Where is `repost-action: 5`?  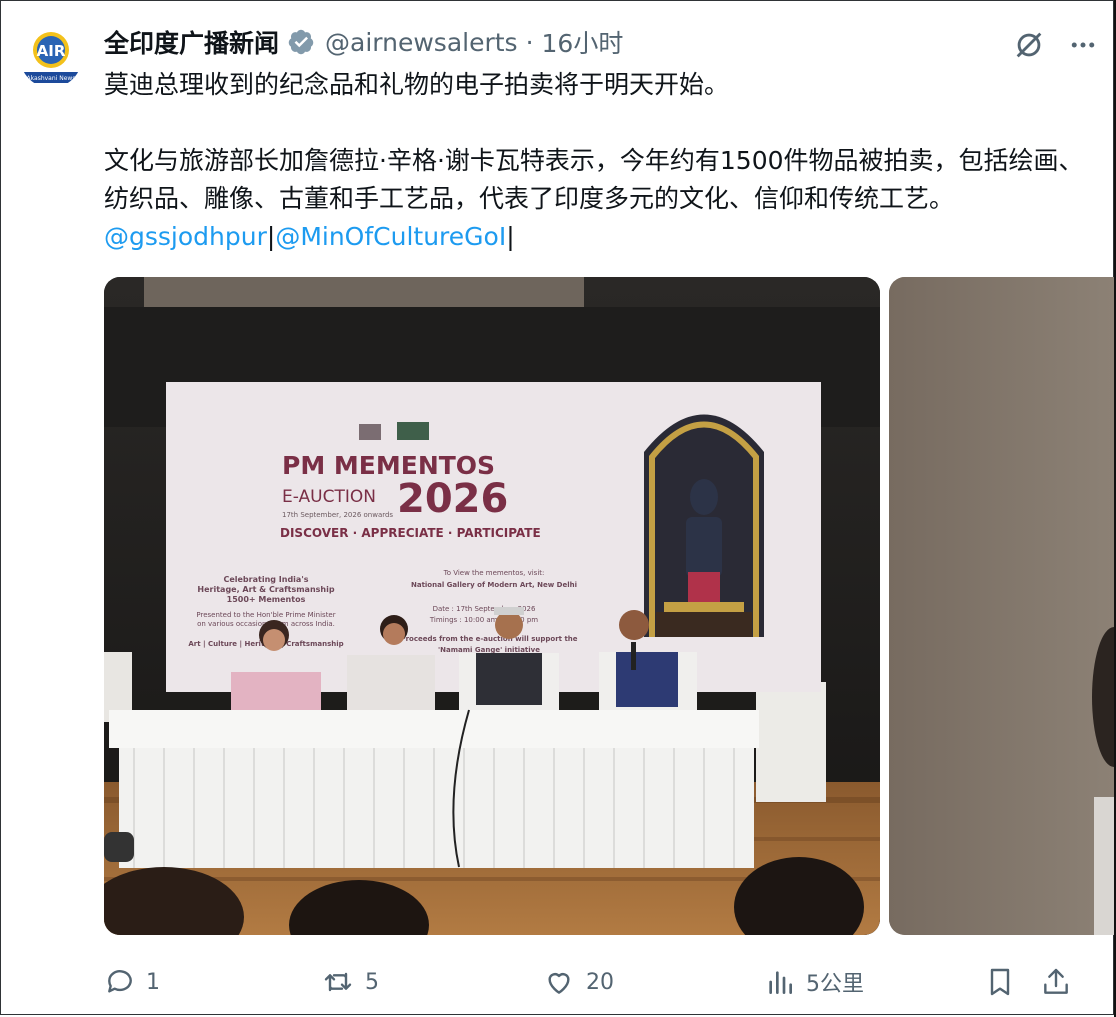
repost-action: 5 is located at coordinates (350, 982).